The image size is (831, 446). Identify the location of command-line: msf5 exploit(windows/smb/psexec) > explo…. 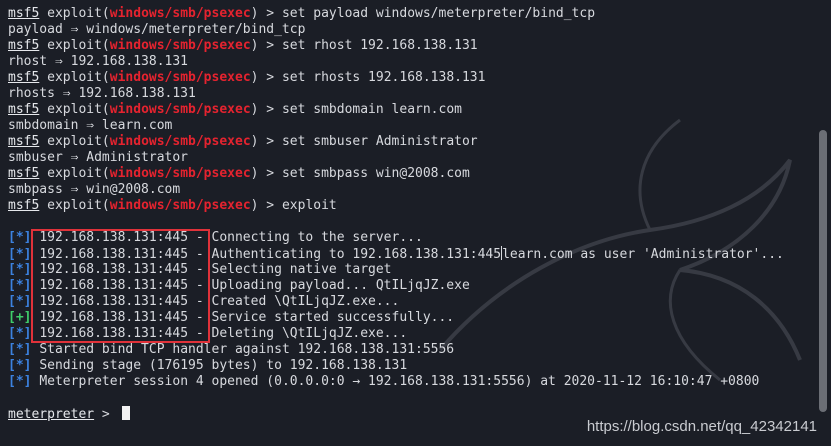
(413, 206).